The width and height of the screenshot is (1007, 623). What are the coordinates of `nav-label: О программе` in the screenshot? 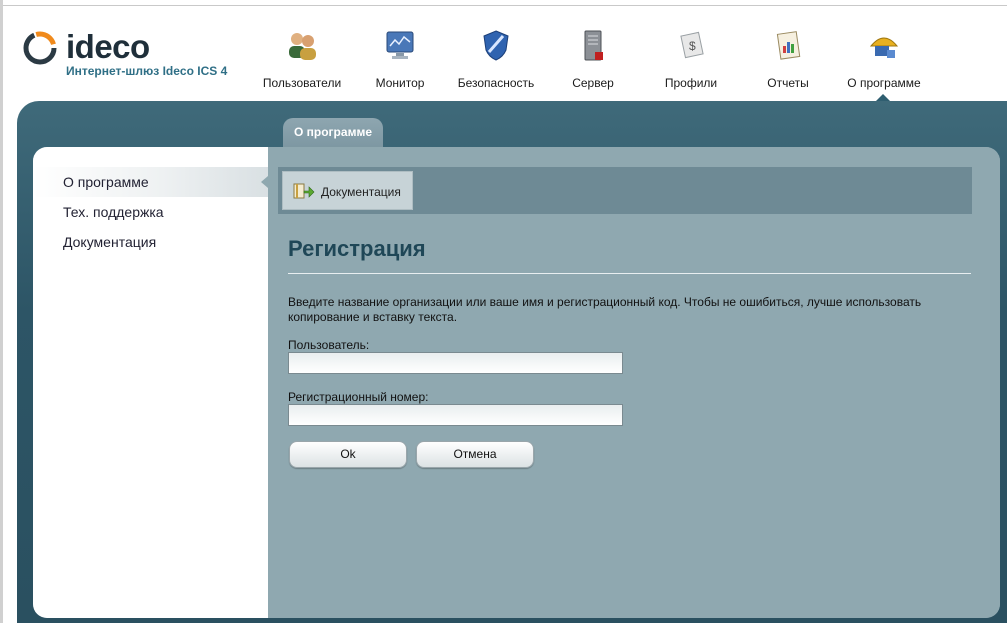 It's located at (884, 83).